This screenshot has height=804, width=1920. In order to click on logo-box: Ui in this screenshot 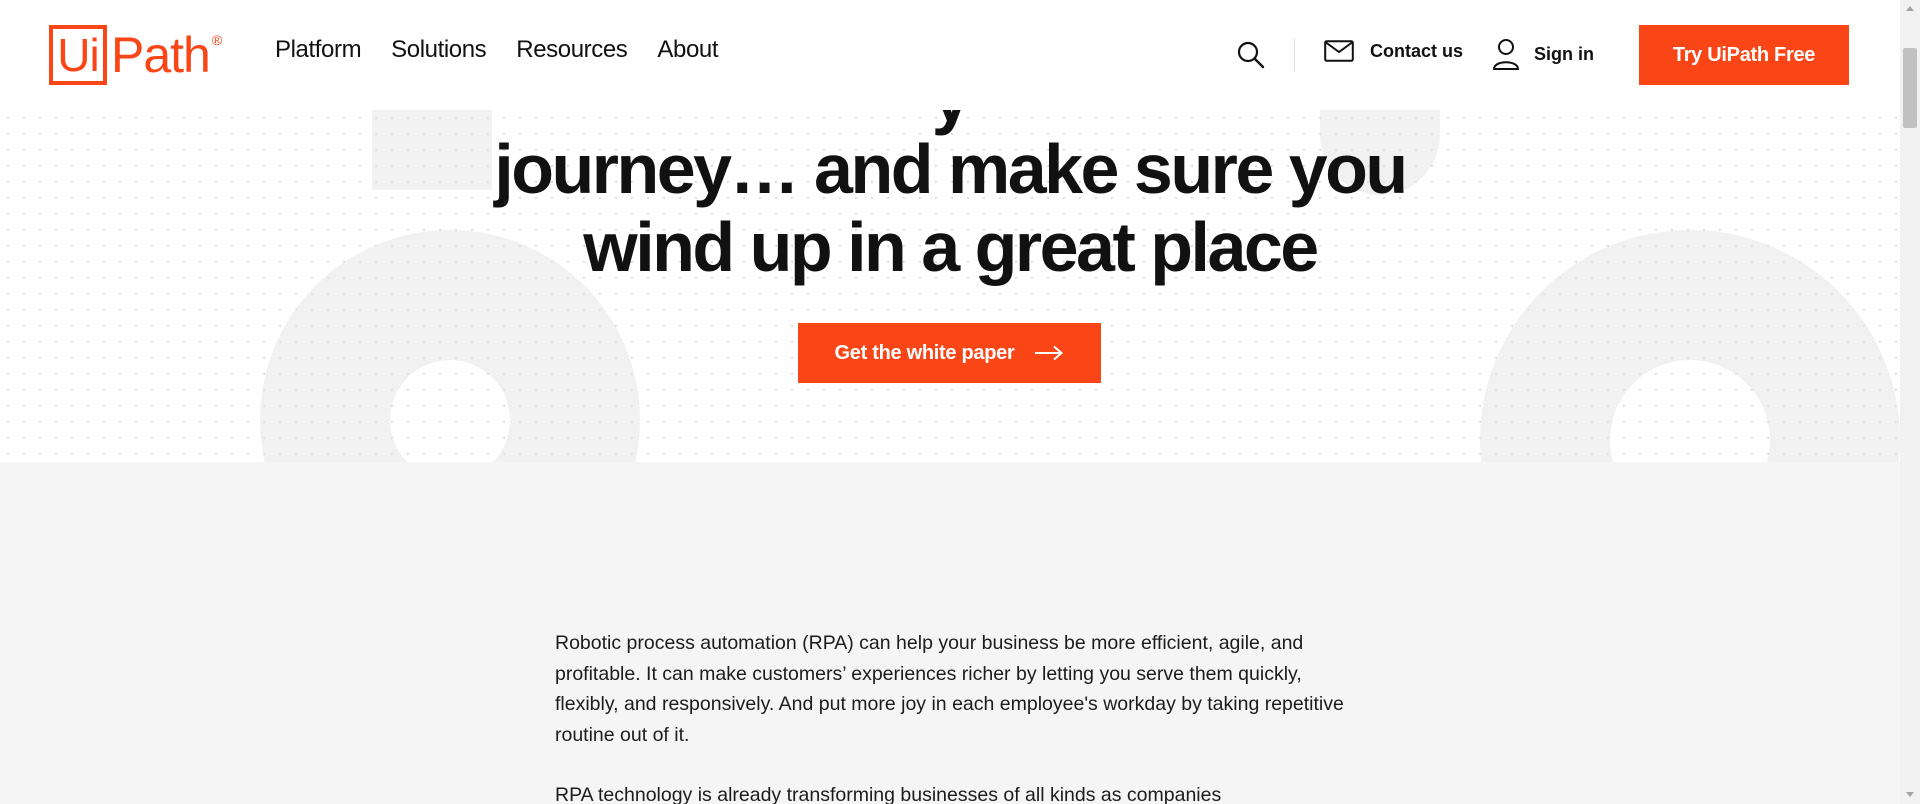, I will do `click(78, 55)`.